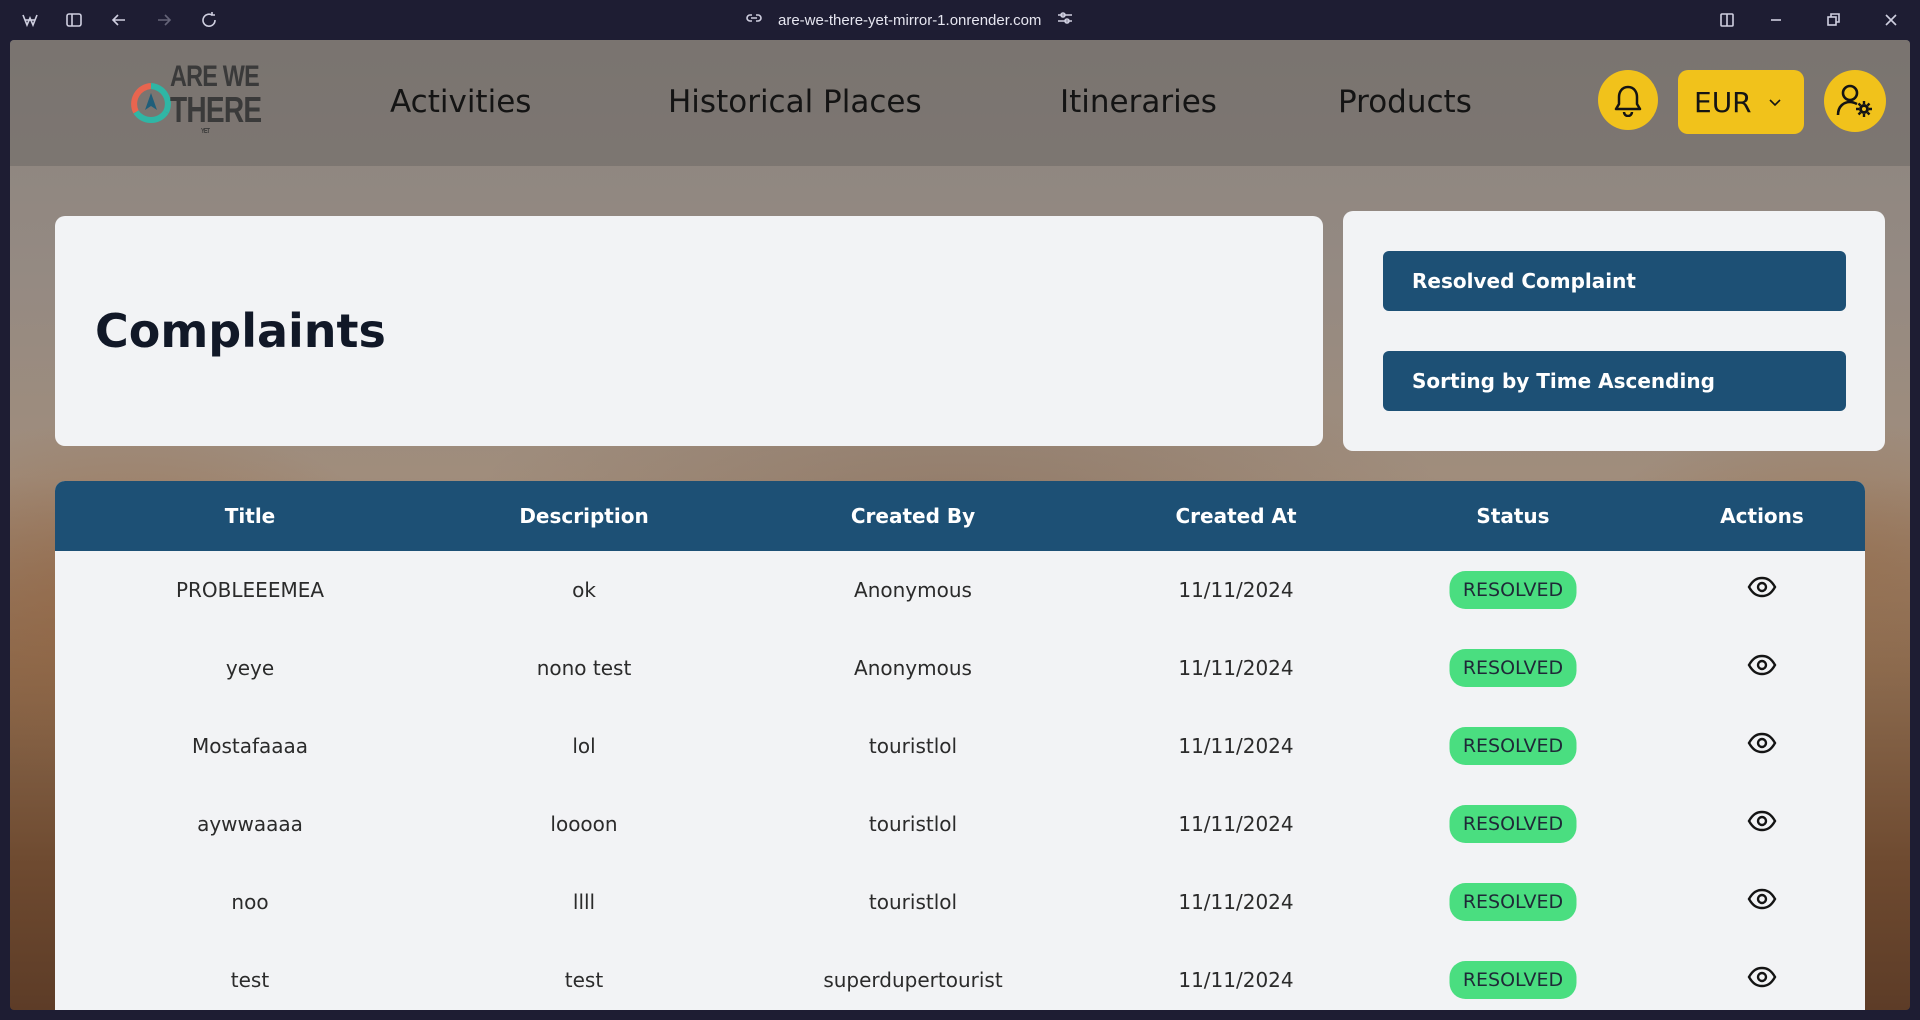 This screenshot has height=1020, width=1920. Describe the element at coordinates (1138, 102) in the screenshot. I see `nav-link-itineraries: Itineraries` at that location.